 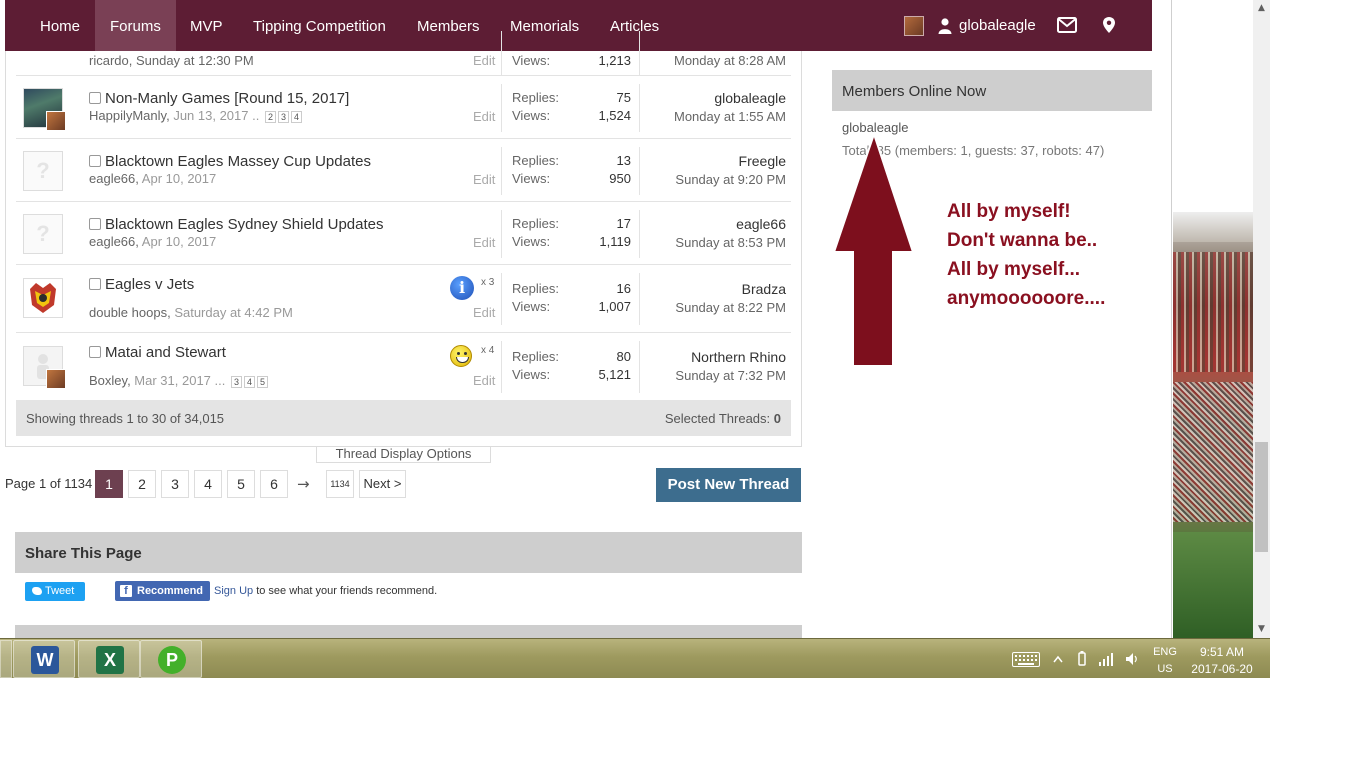 What do you see at coordinates (171, 60) in the screenshot?
I see `thread-meta: ricardo, Sunday at 12:30 PM` at bounding box center [171, 60].